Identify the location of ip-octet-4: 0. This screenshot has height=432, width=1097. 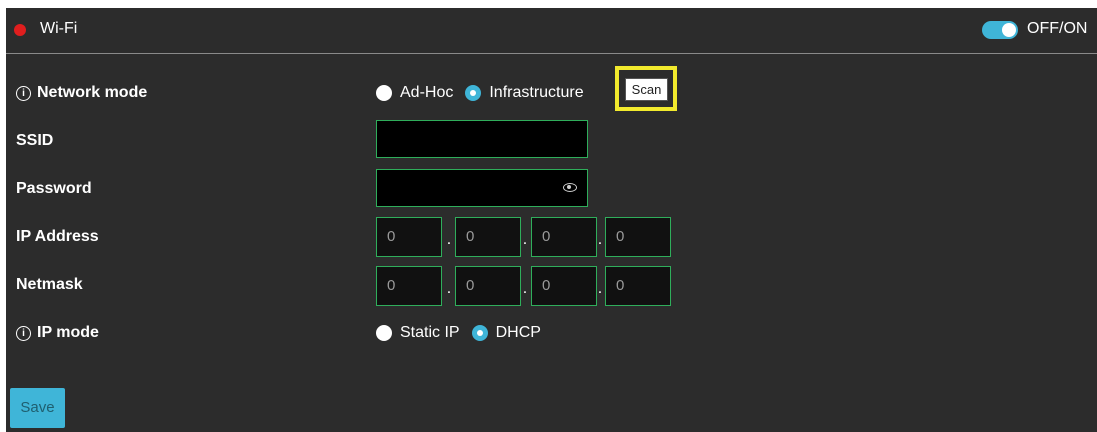
(638, 237).